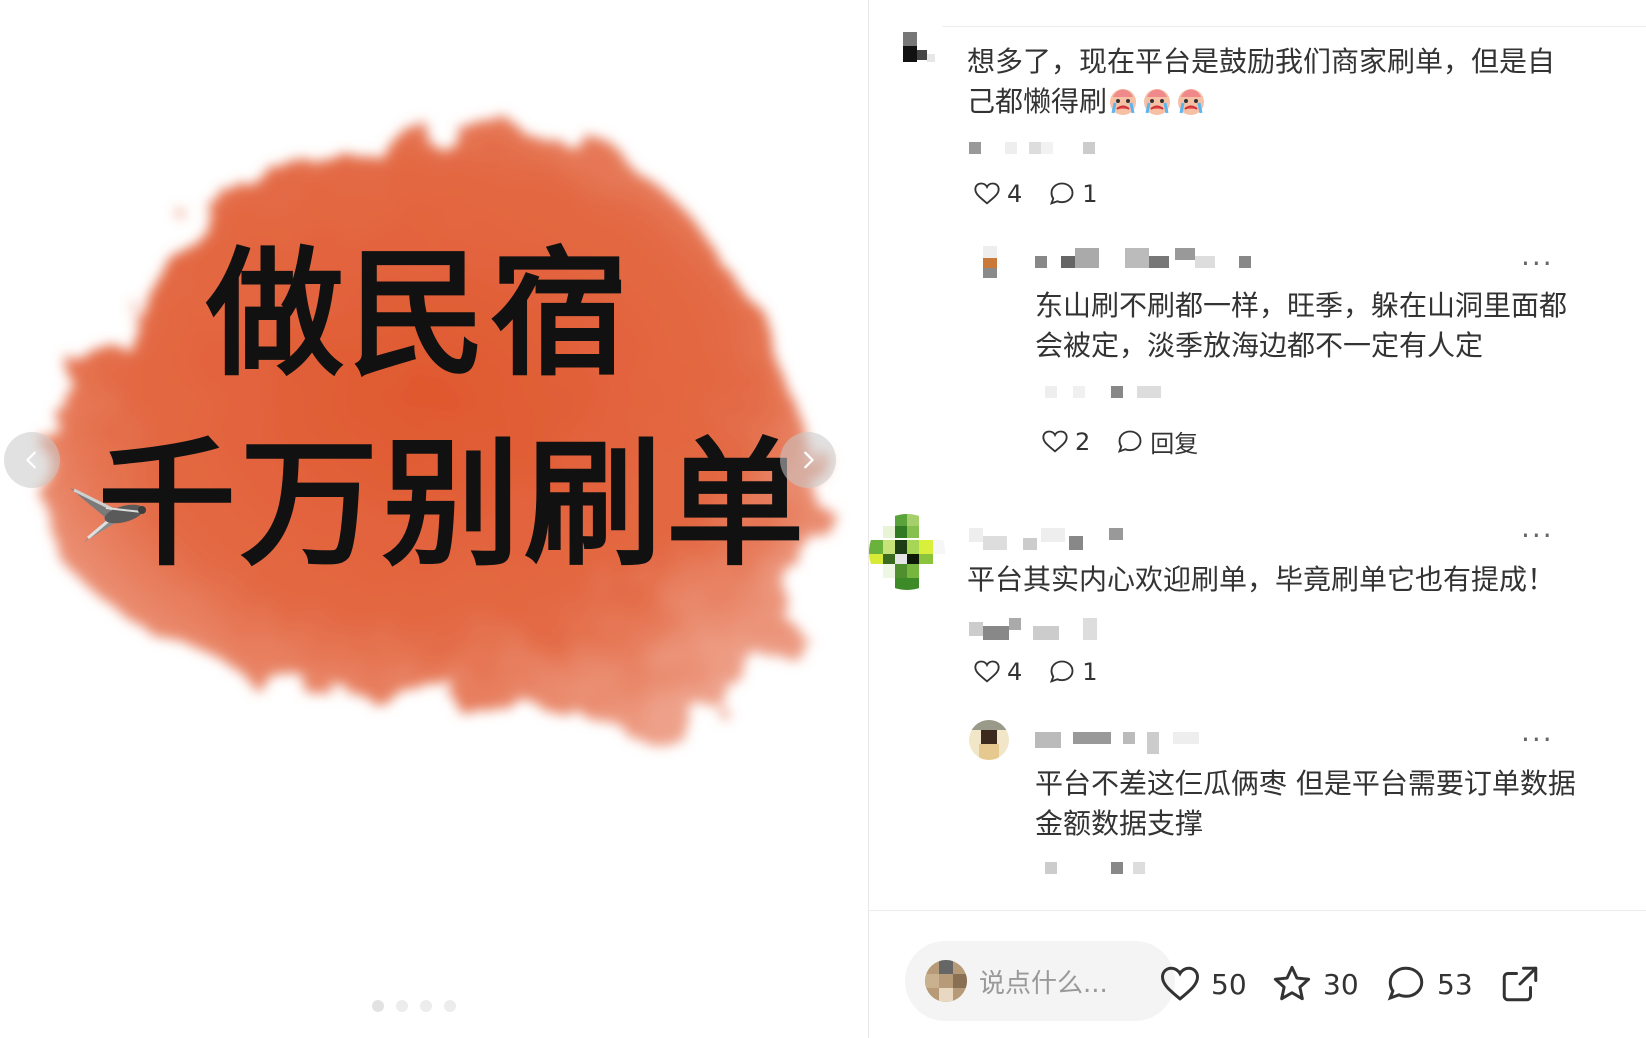 The image size is (1646, 1038). I want to click on share-icon, so click(1520, 984).